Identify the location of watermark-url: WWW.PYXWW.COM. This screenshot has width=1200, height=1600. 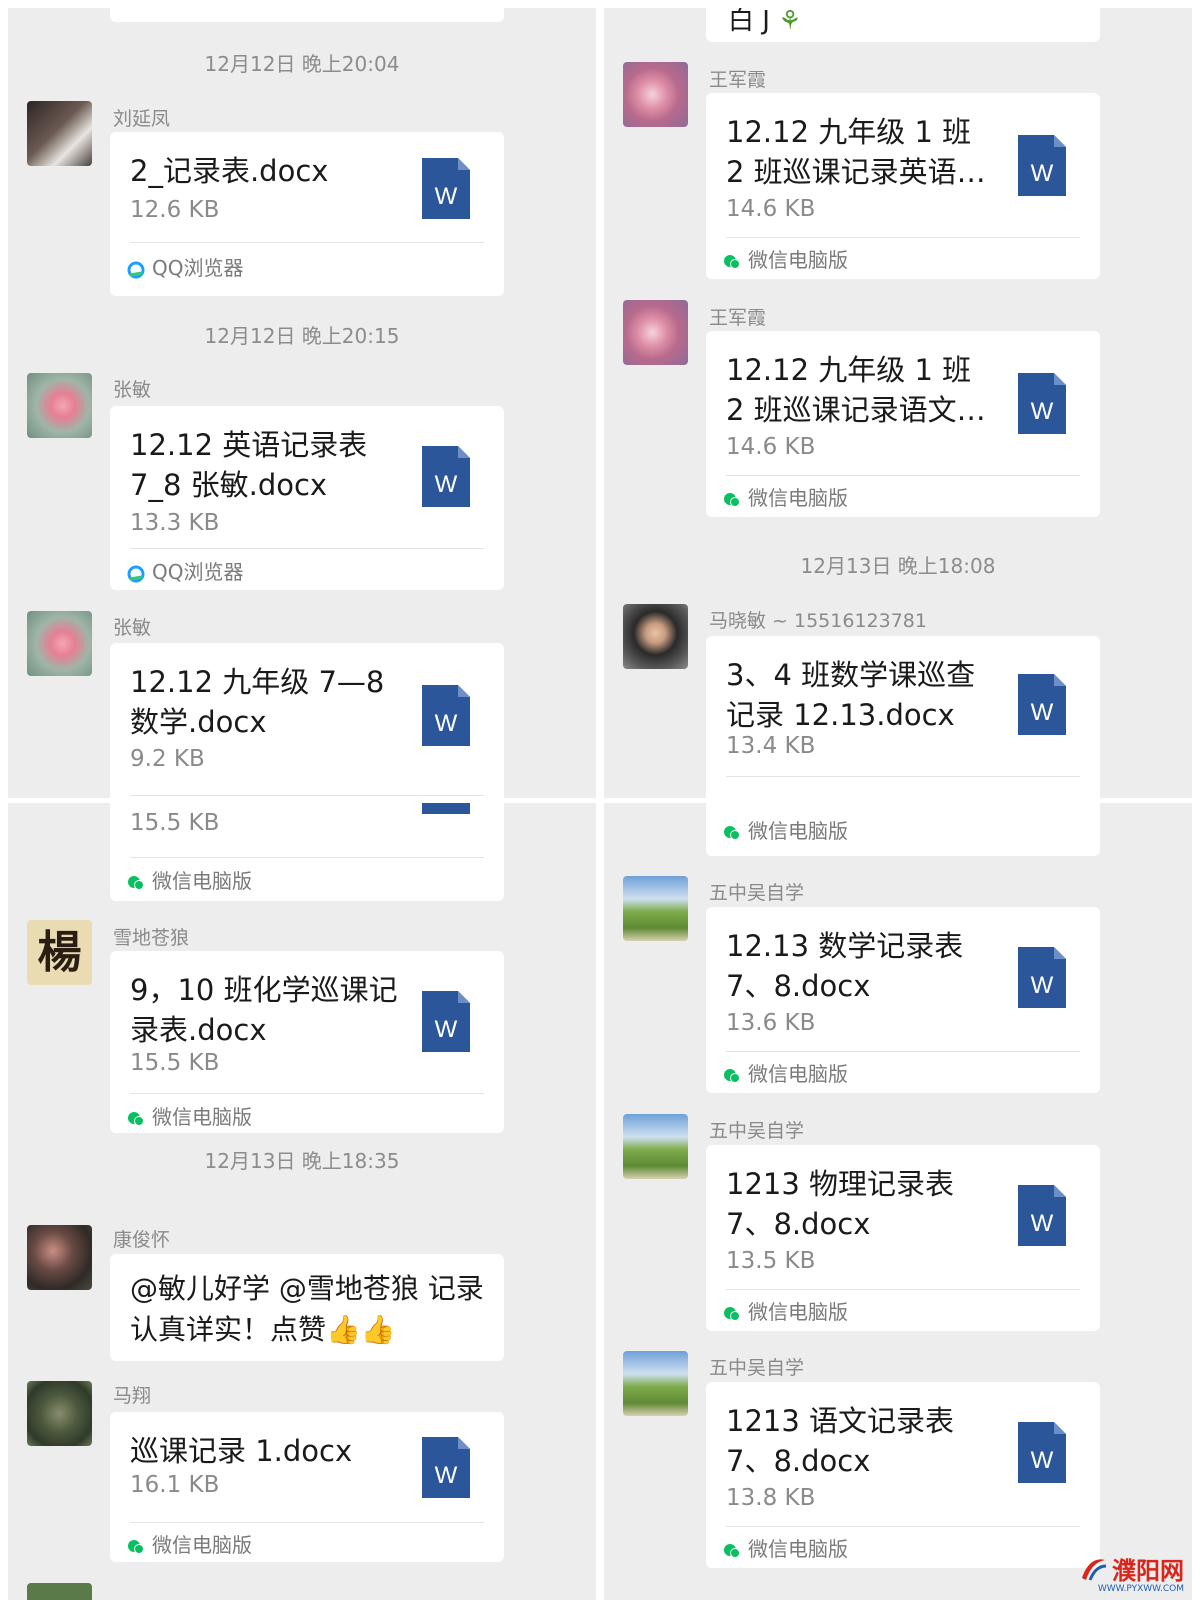
(1140, 1589).